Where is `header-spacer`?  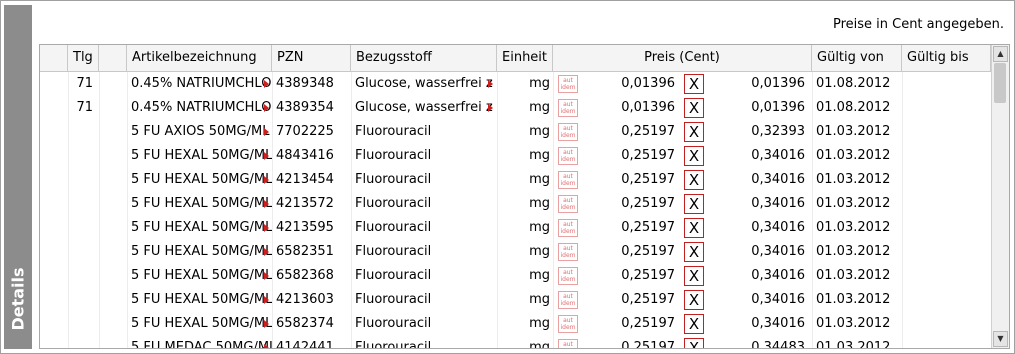 header-spacer is located at coordinates (54, 58).